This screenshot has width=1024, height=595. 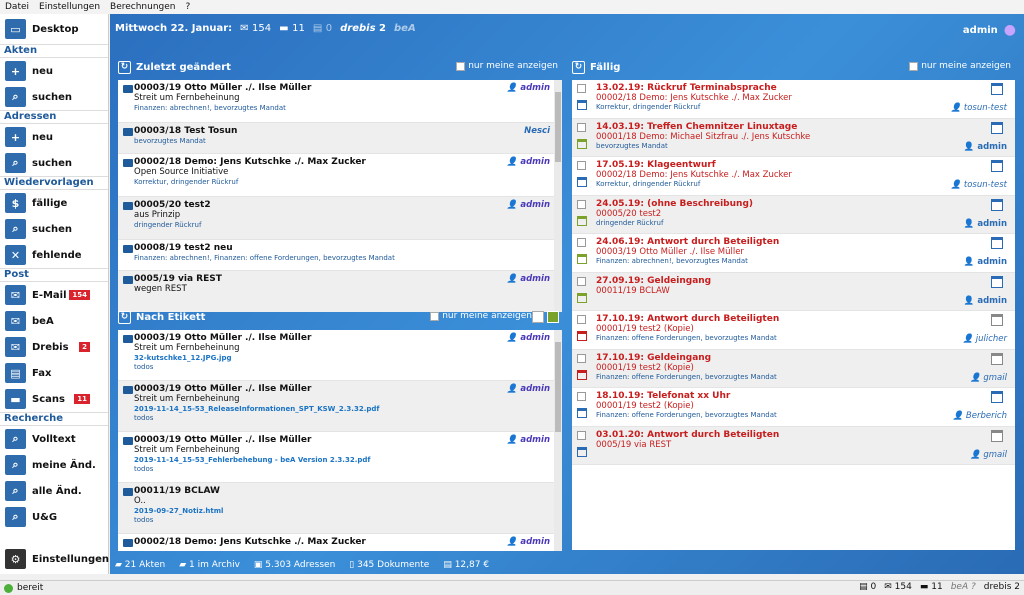 I want to click on sidebar-item-fehlende: ✕ fehlende, so click(x=54, y=255).